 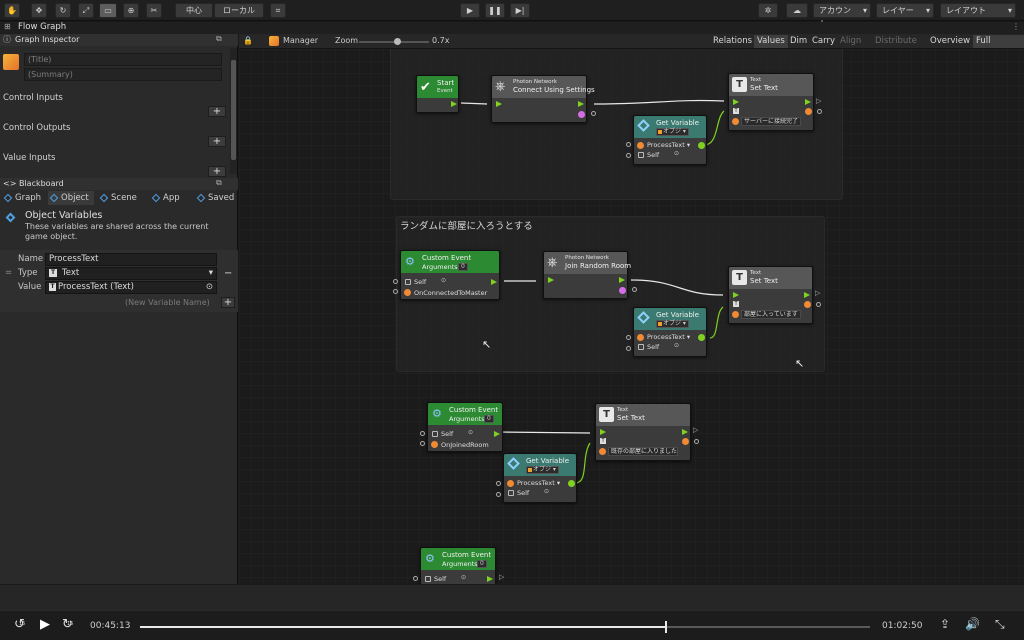 What do you see at coordinates (278, 10) in the screenshot?
I see `grid-snap-icon: ⌗` at bounding box center [278, 10].